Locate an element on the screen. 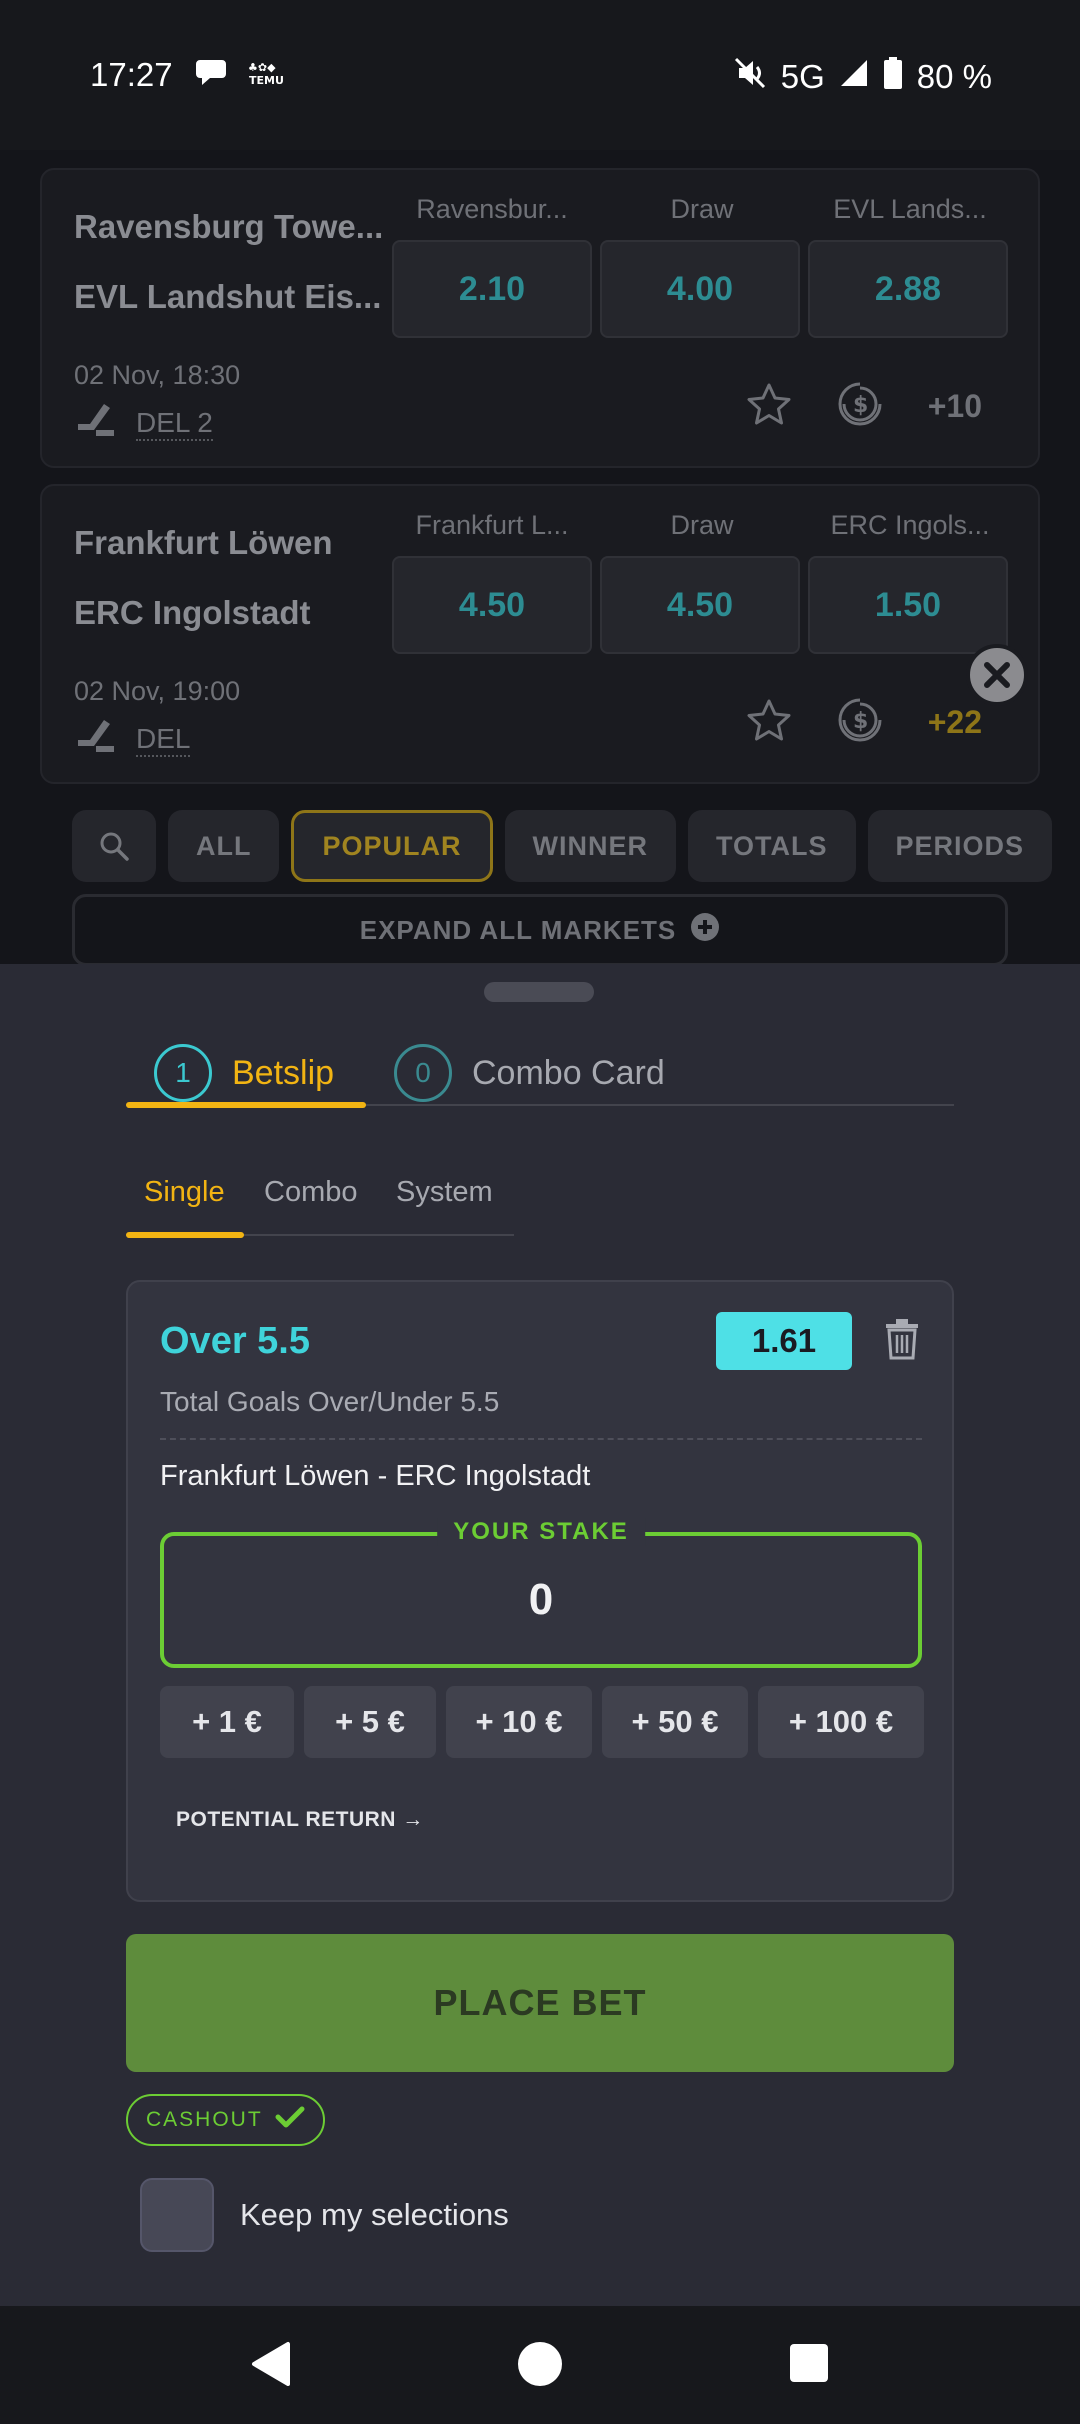 The height and width of the screenshot is (2424, 1080). network-type: 5G is located at coordinates (802, 76).